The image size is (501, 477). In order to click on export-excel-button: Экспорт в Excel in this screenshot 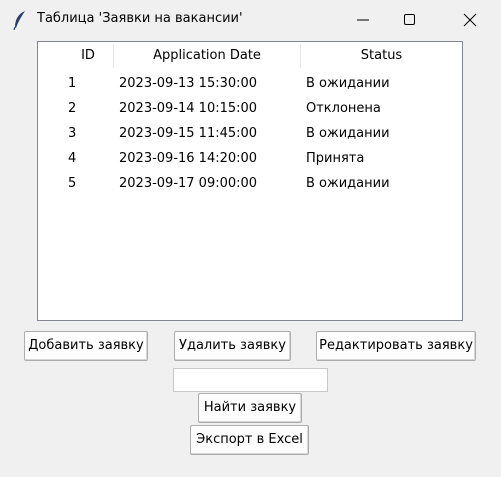, I will do `click(249, 440)`.